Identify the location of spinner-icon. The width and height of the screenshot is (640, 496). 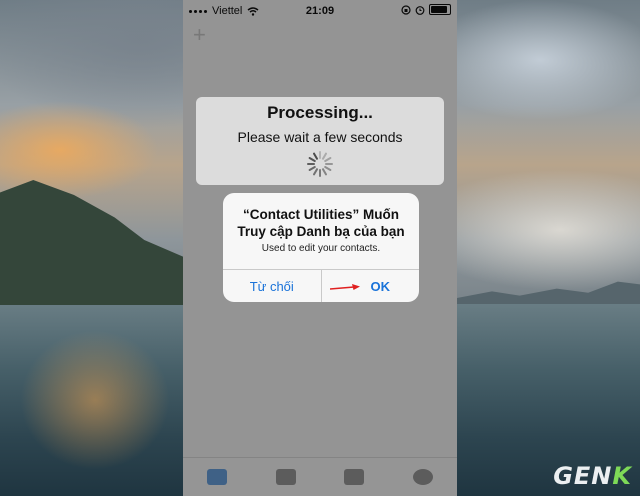
(320, 164).